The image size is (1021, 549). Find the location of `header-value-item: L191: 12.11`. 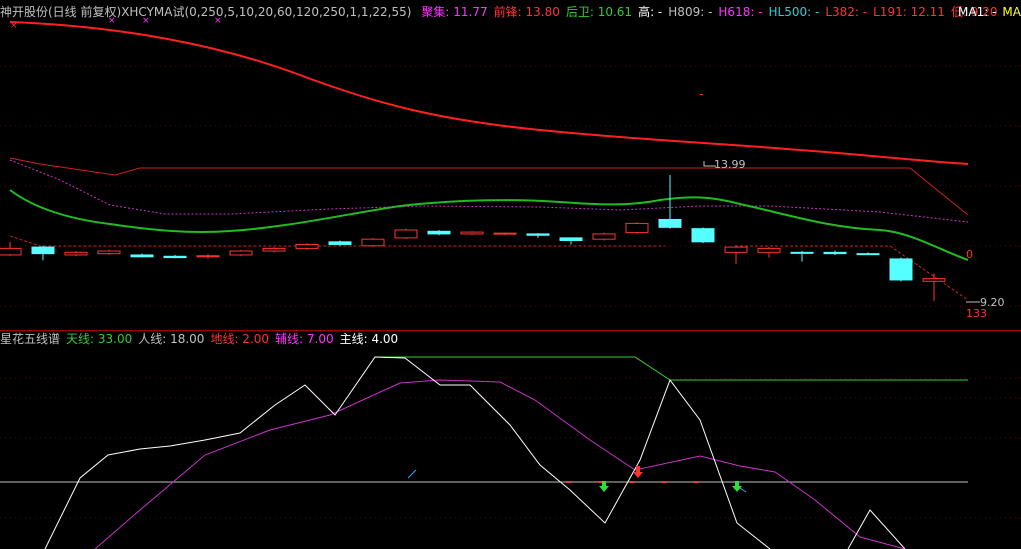

header-value-item: L191: 12.11 is located at coordinates (909, 12).